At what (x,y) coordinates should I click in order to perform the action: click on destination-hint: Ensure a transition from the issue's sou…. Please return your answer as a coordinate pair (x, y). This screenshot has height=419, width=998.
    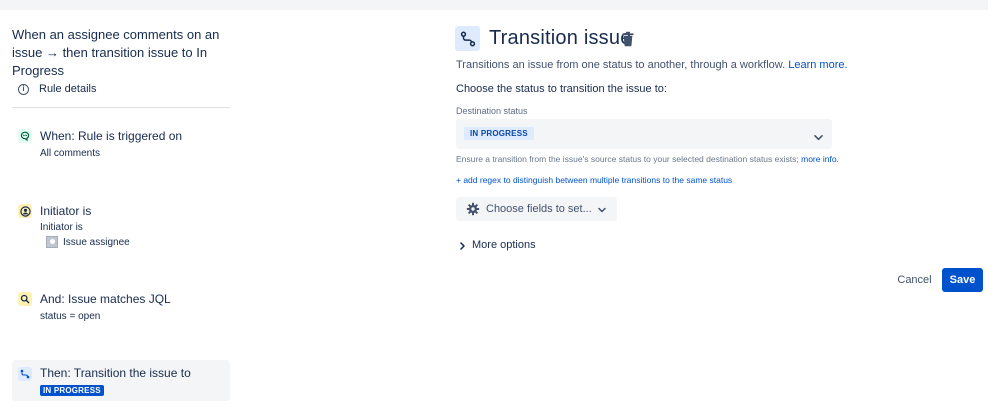
    Looking at the image, I should click on (647, 159).